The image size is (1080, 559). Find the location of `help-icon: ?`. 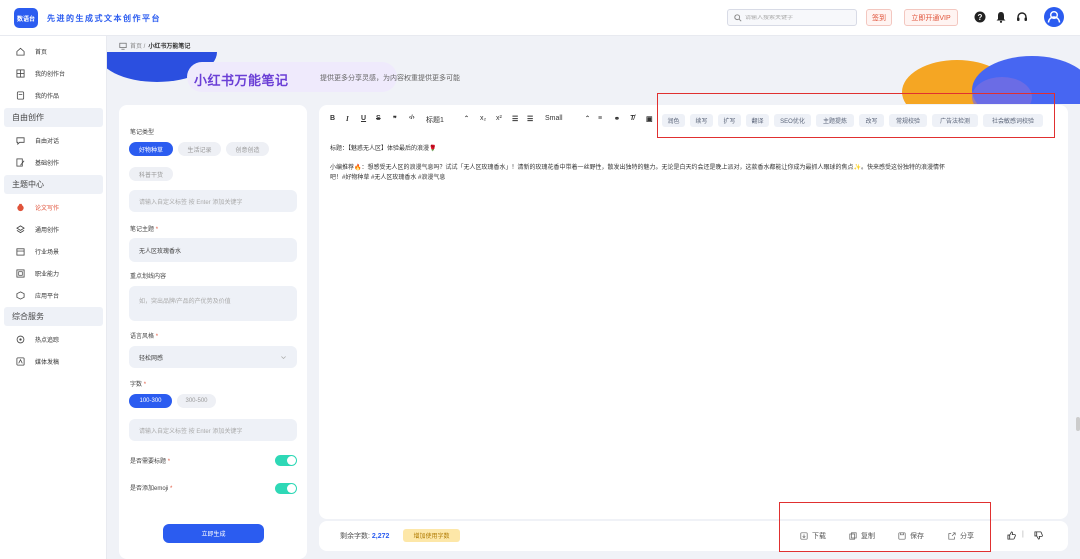

help-icon: ? is located at coordinates (980, 17).